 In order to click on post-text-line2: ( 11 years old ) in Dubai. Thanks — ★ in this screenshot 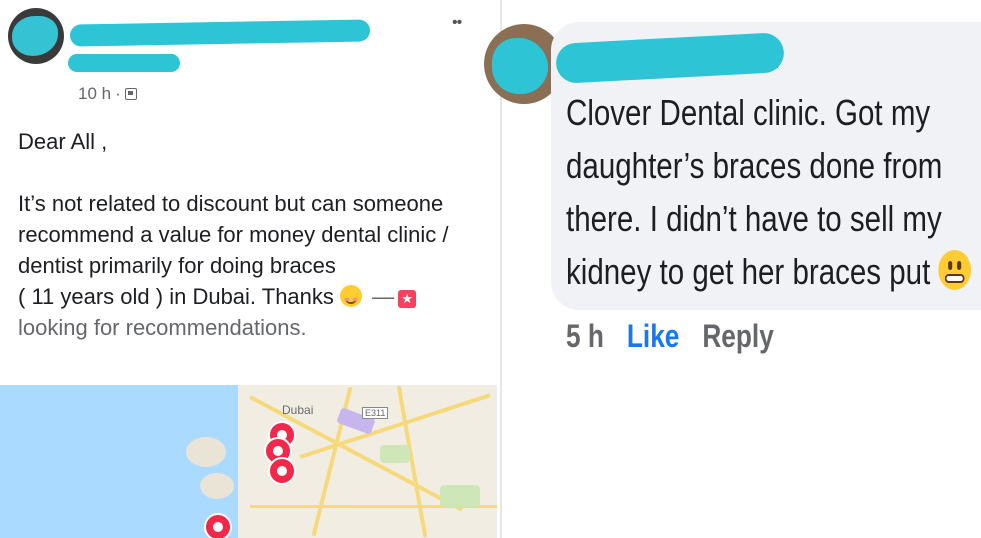, I will do `click(253, 296)`.